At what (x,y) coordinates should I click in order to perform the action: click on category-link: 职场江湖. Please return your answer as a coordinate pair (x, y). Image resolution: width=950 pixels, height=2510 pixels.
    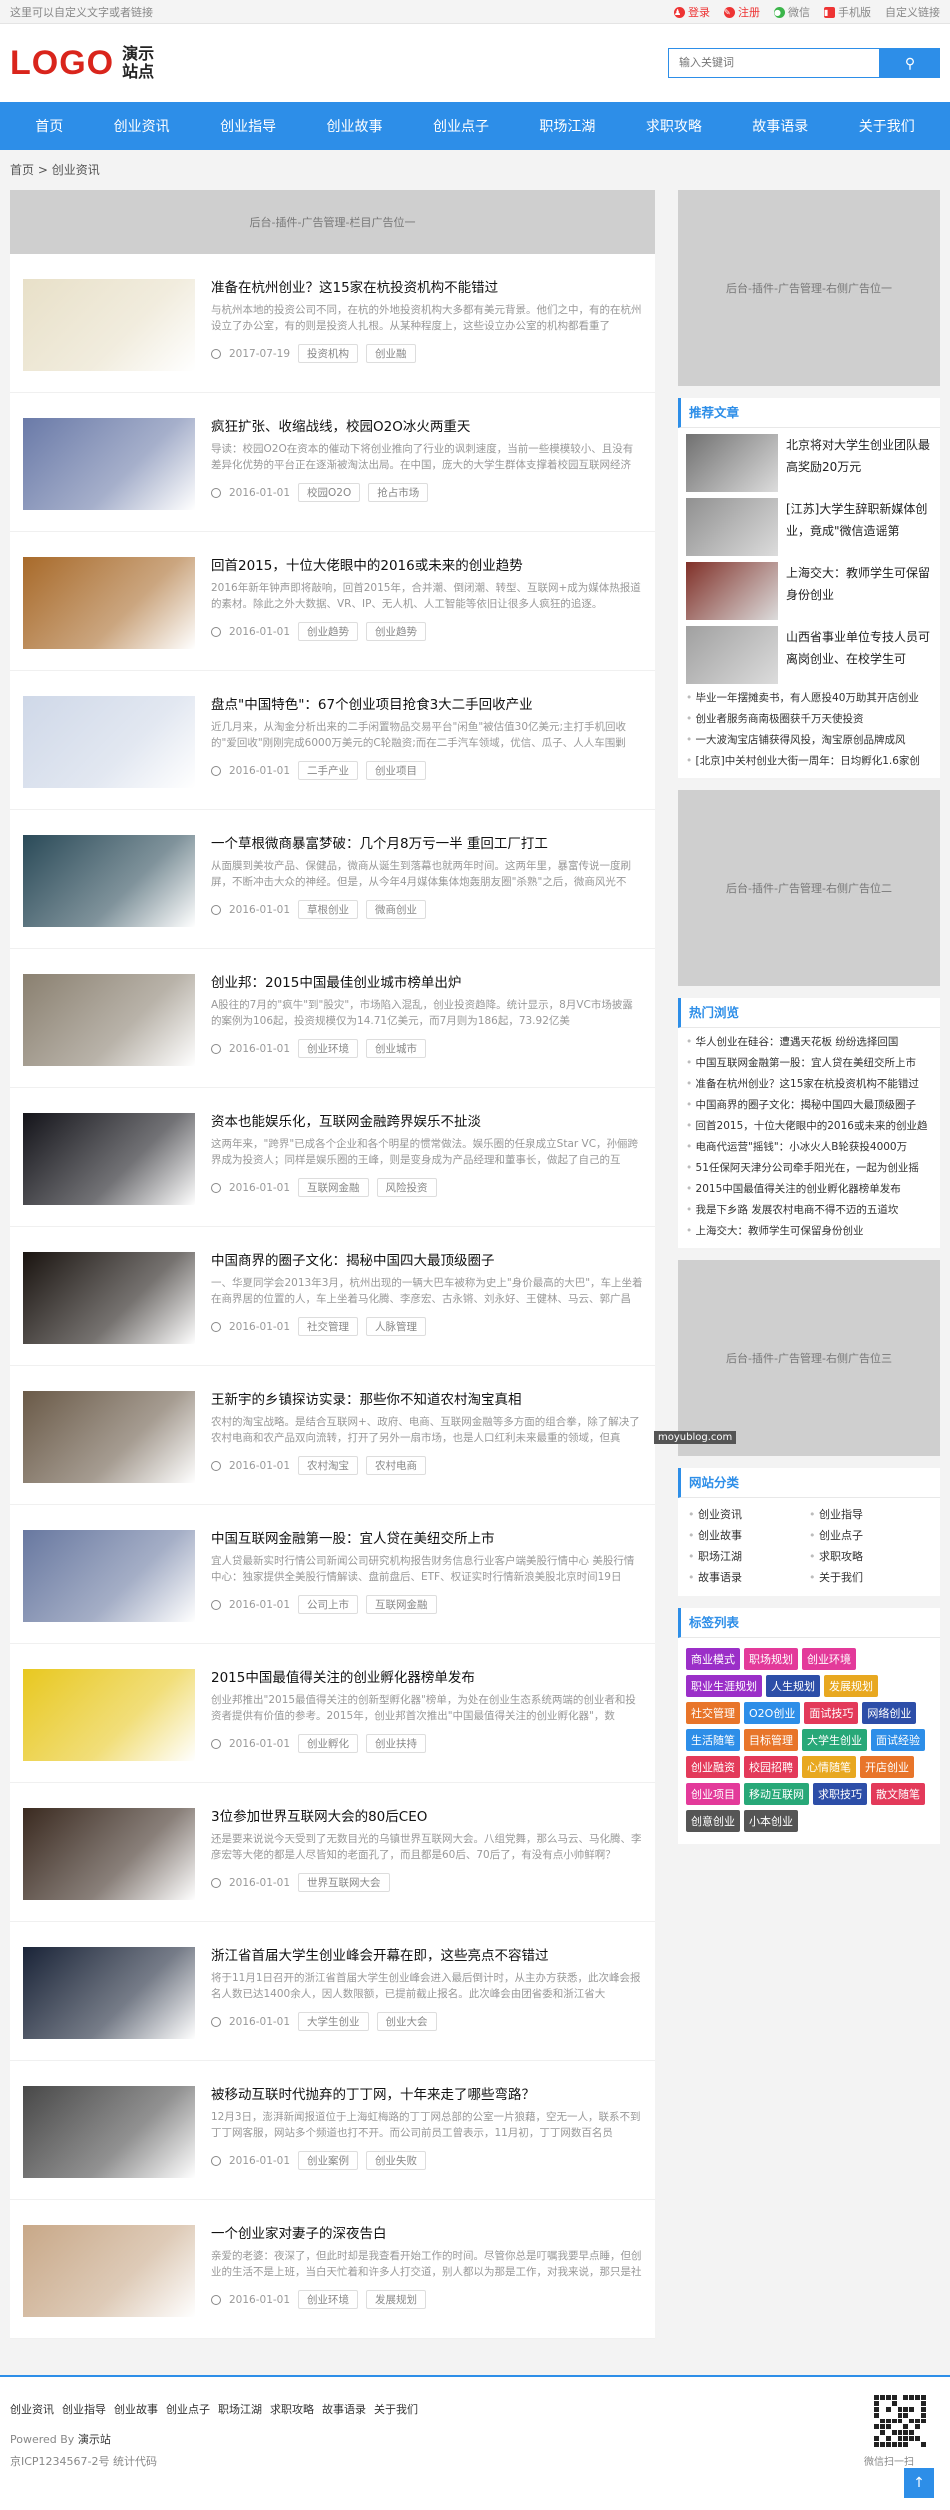
    Looking at the image, I should click on (748, 1556).